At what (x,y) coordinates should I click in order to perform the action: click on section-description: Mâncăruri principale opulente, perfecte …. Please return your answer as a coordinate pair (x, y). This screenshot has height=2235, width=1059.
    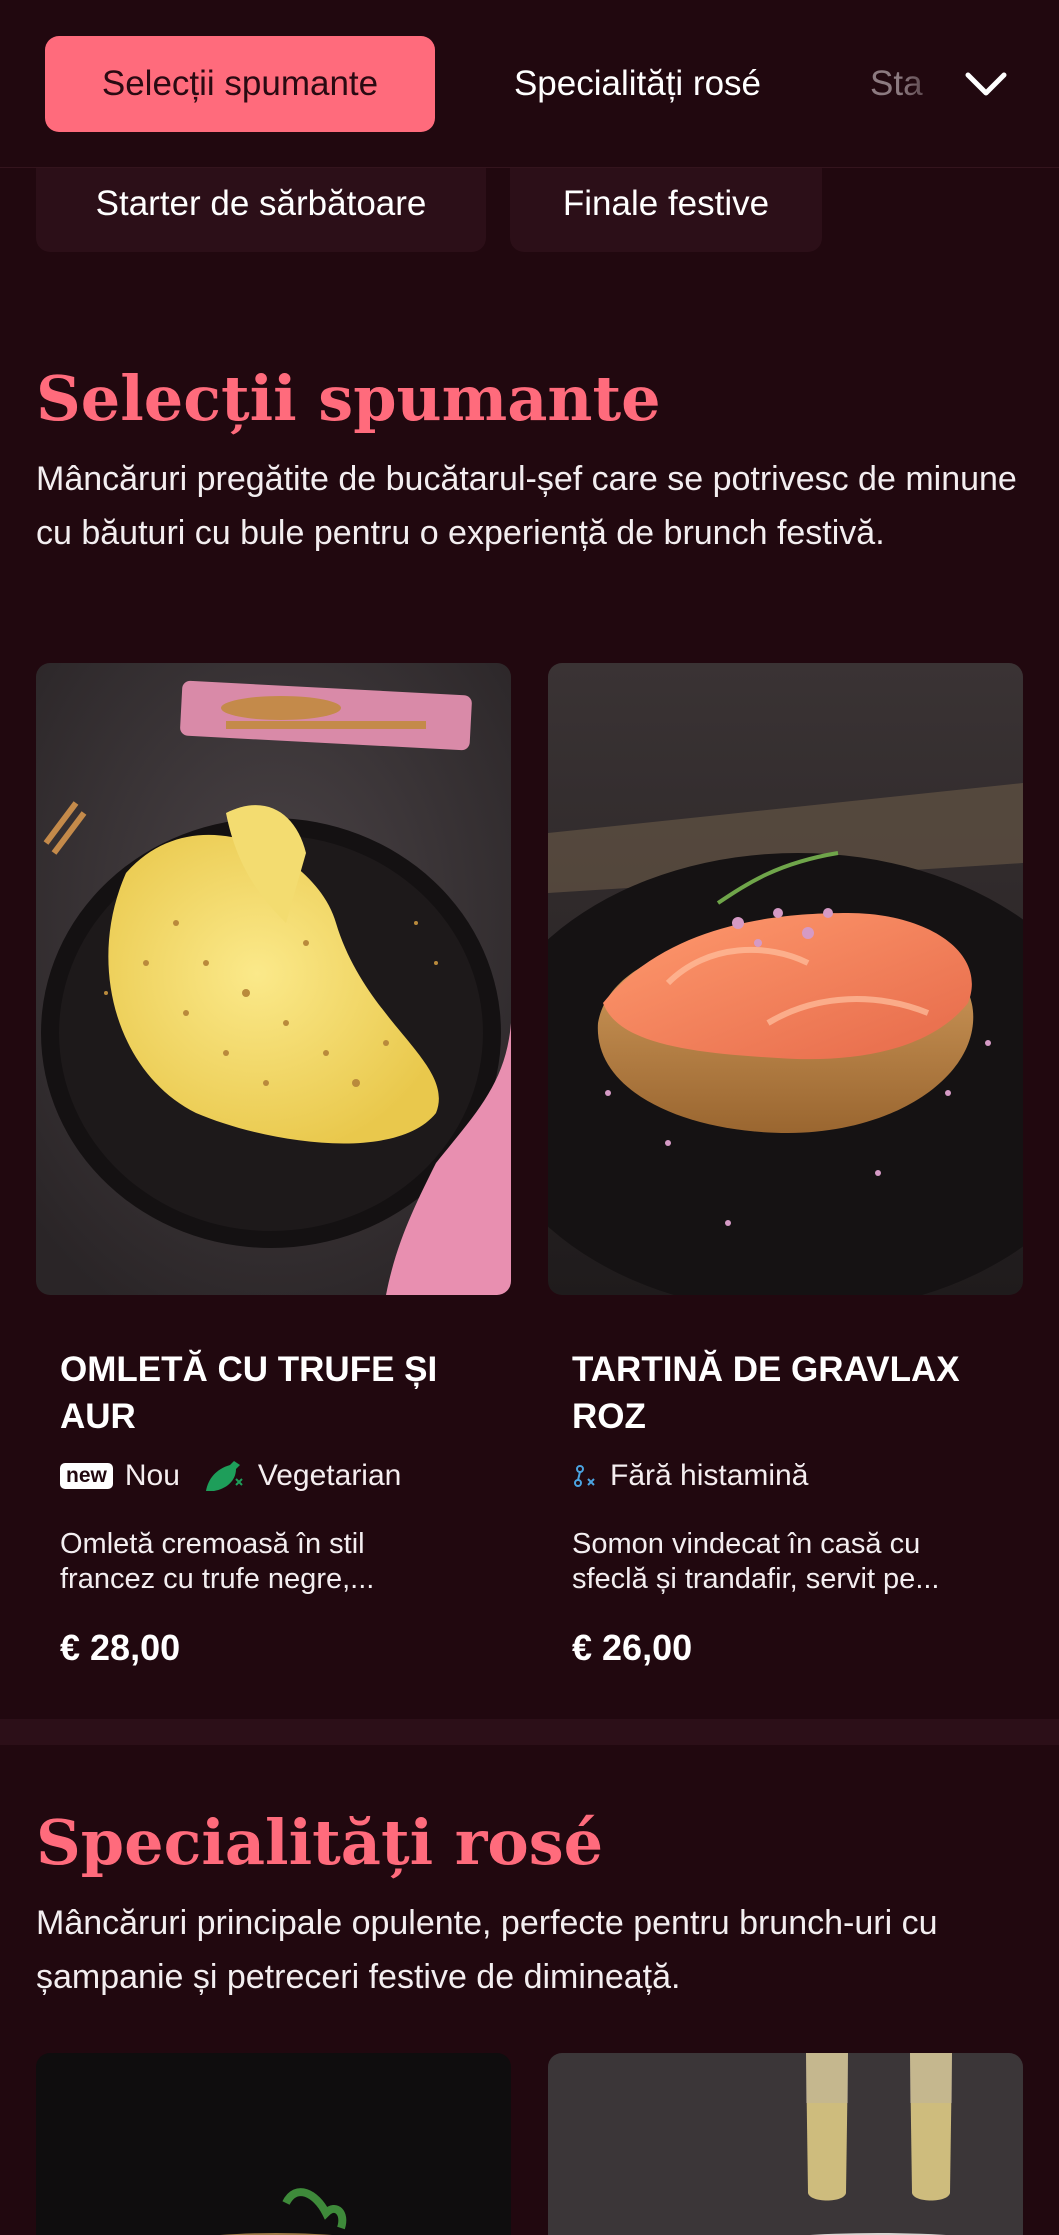
    Looking at the image, I should click on (487, 1950).